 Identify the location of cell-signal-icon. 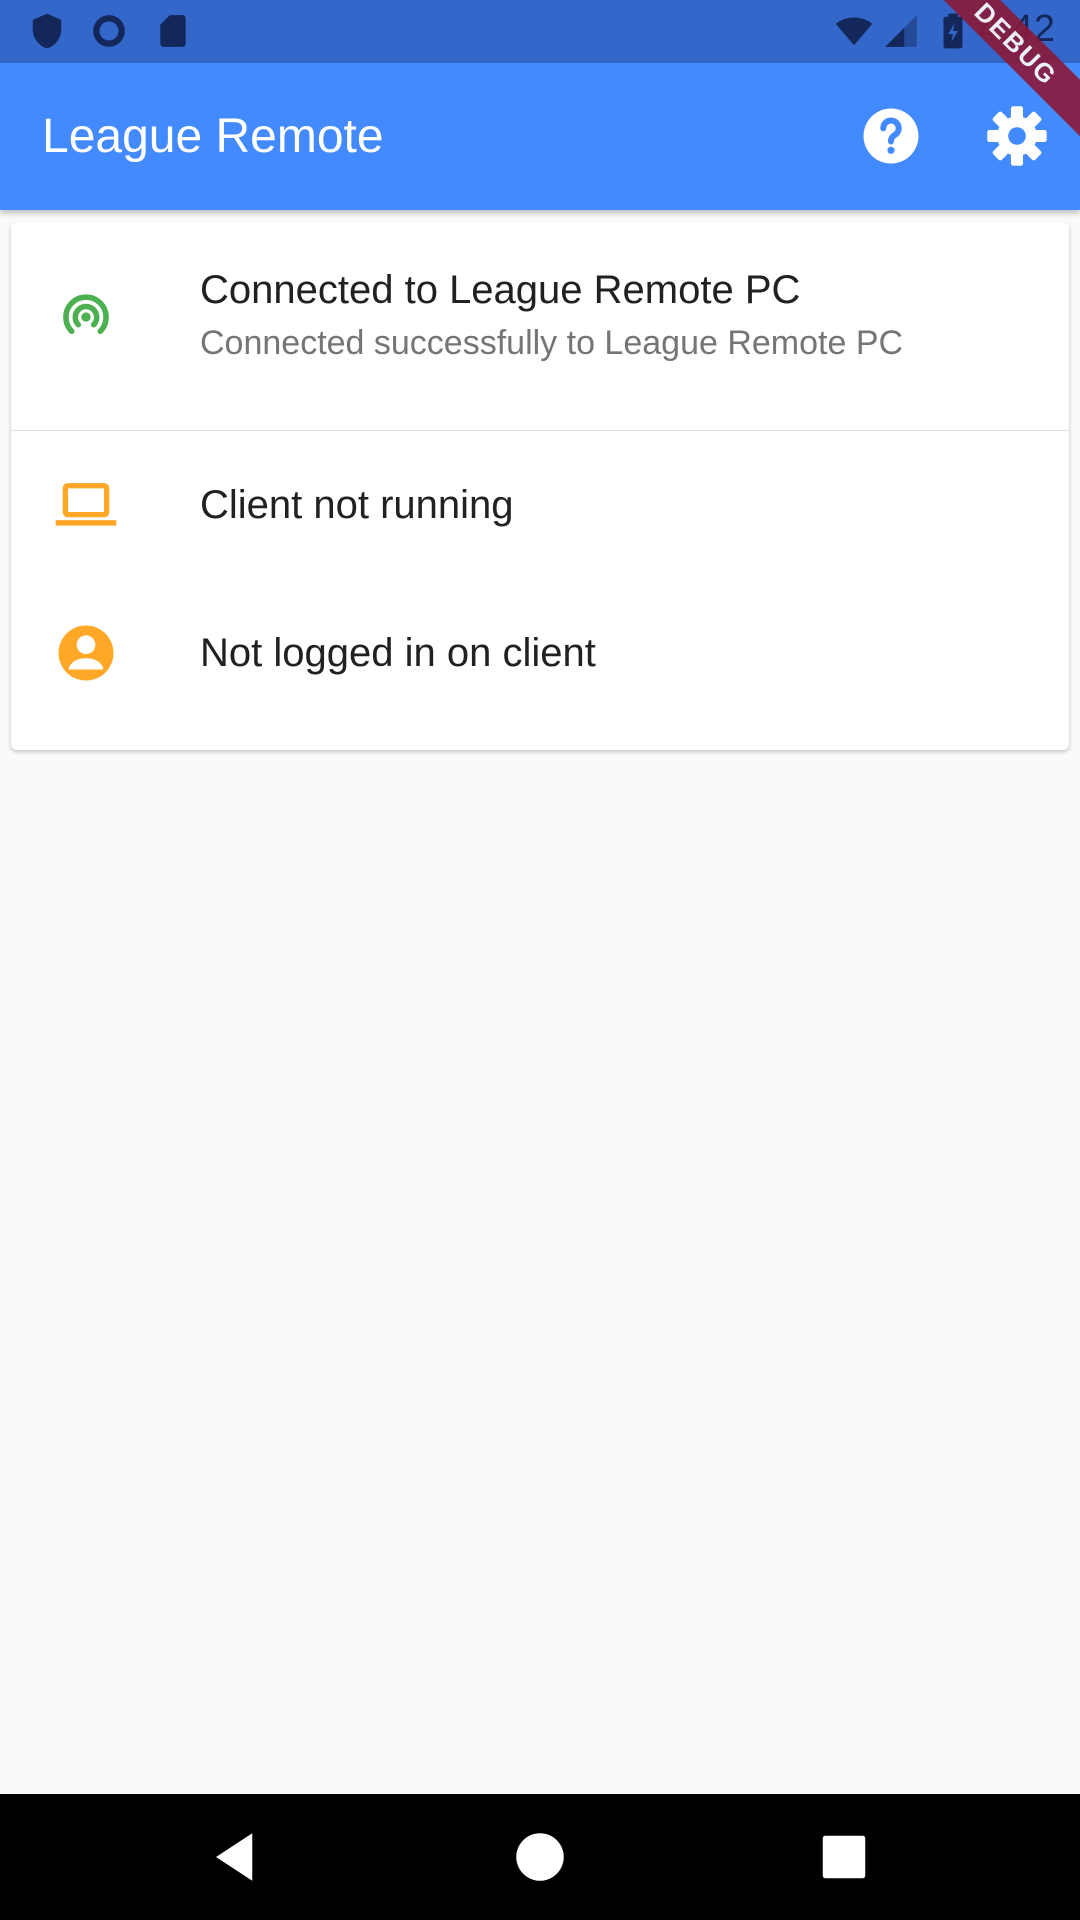
(901, 31).